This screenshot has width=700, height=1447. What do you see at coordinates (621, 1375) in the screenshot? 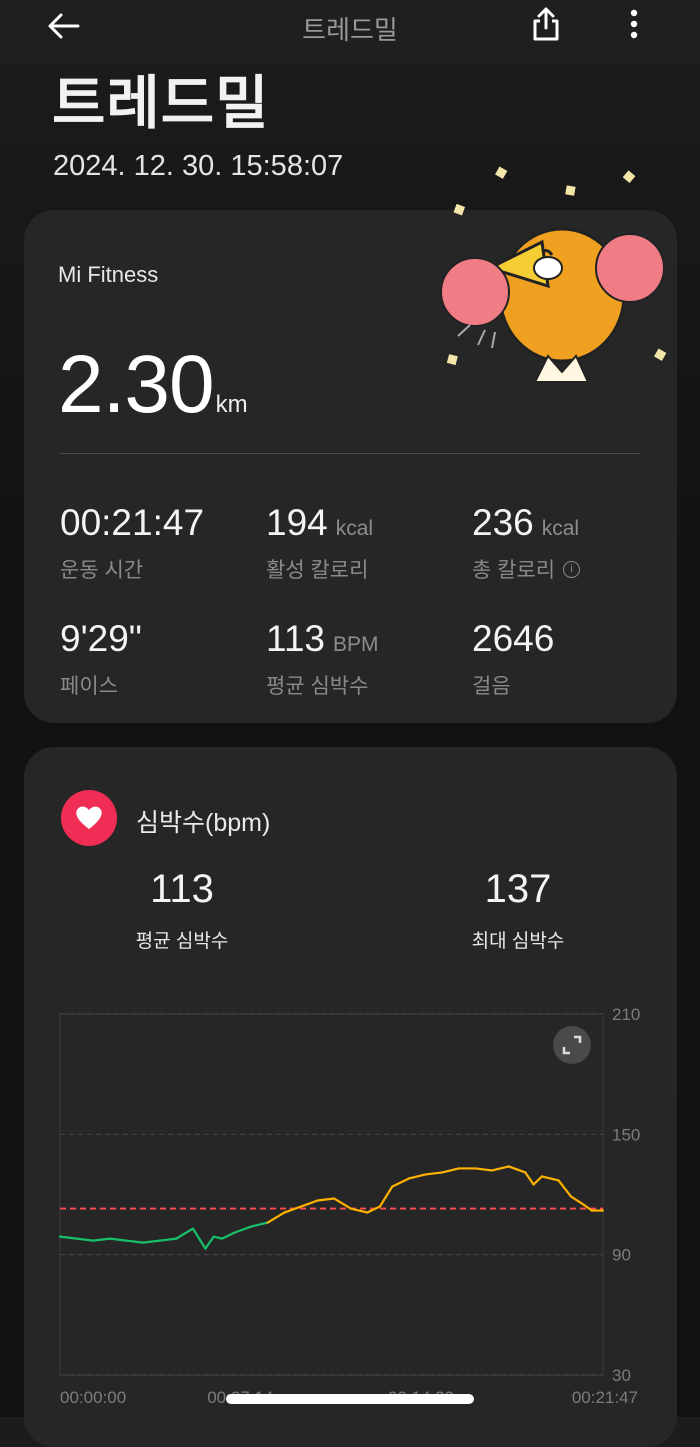
I see `y-tick-label: 30` at bounding box center [621, 1375].